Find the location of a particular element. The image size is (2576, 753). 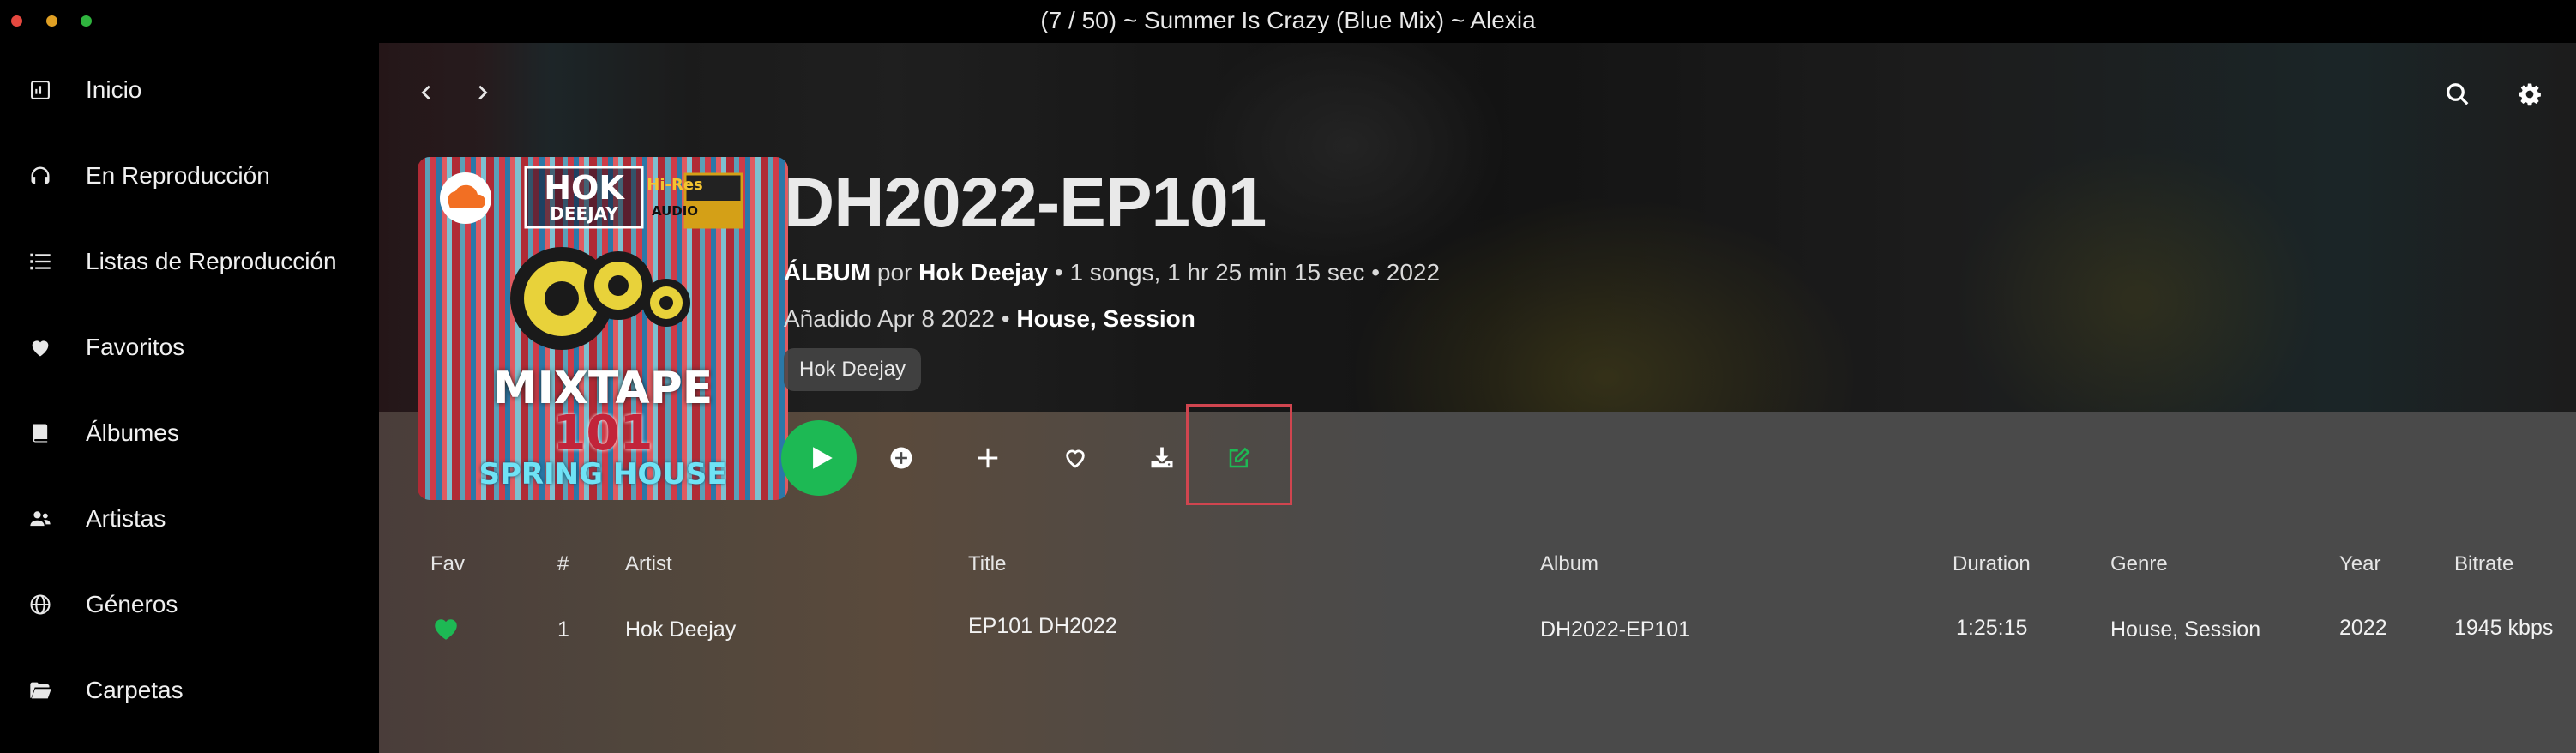

play-icon is located at coordinates (822, 458).